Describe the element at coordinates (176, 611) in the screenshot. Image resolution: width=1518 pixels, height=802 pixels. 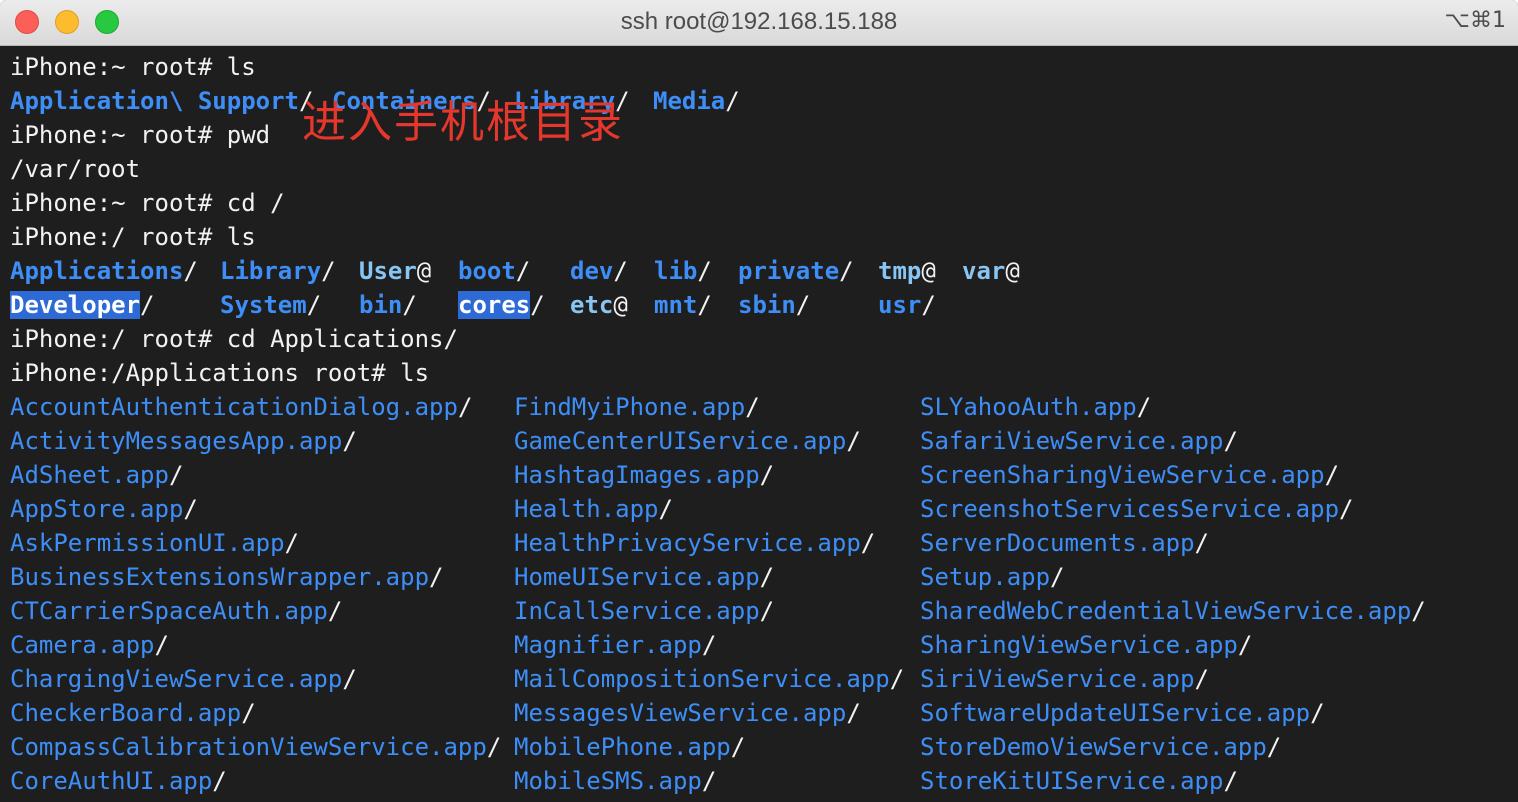
I see `app-entry: CTCarrierSpaceAuth.app/` at that location.